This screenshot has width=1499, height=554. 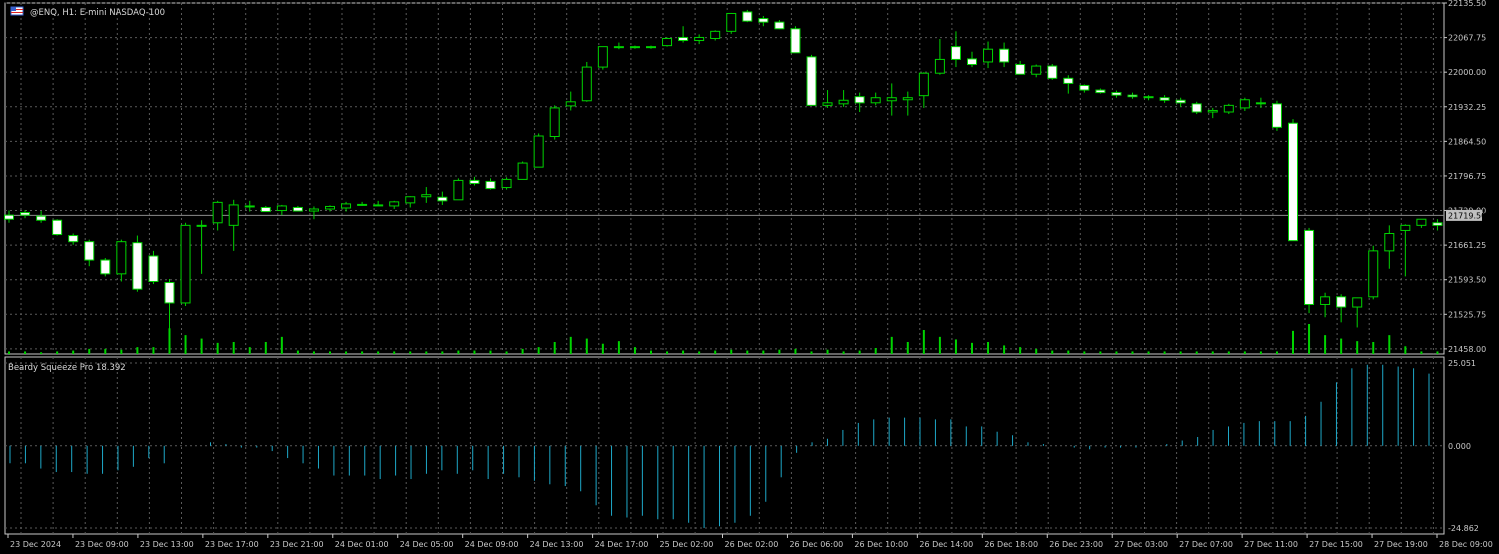 What do you see at coordinates (1141, 544) in the screenshot?
I see `time-tick-label: 27 Dec 03:00` at bounding box center [1141, 544].